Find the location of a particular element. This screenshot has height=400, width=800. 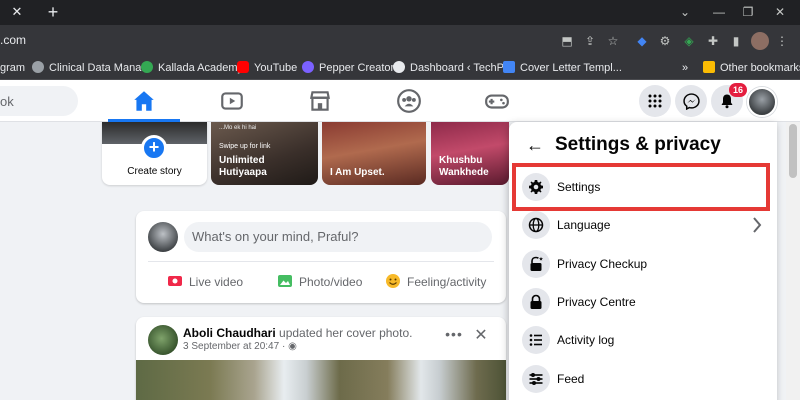

menu-grid-button is located at coordinates (655, 101).